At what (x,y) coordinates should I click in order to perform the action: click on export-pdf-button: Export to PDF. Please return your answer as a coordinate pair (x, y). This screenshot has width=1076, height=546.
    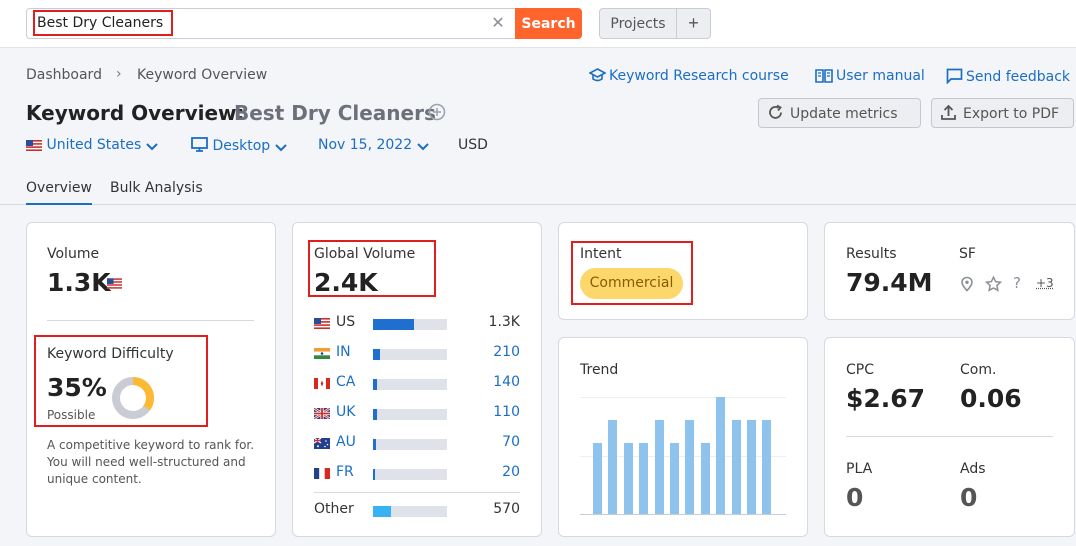
    Looking at the image, I should click on (1002, 113).